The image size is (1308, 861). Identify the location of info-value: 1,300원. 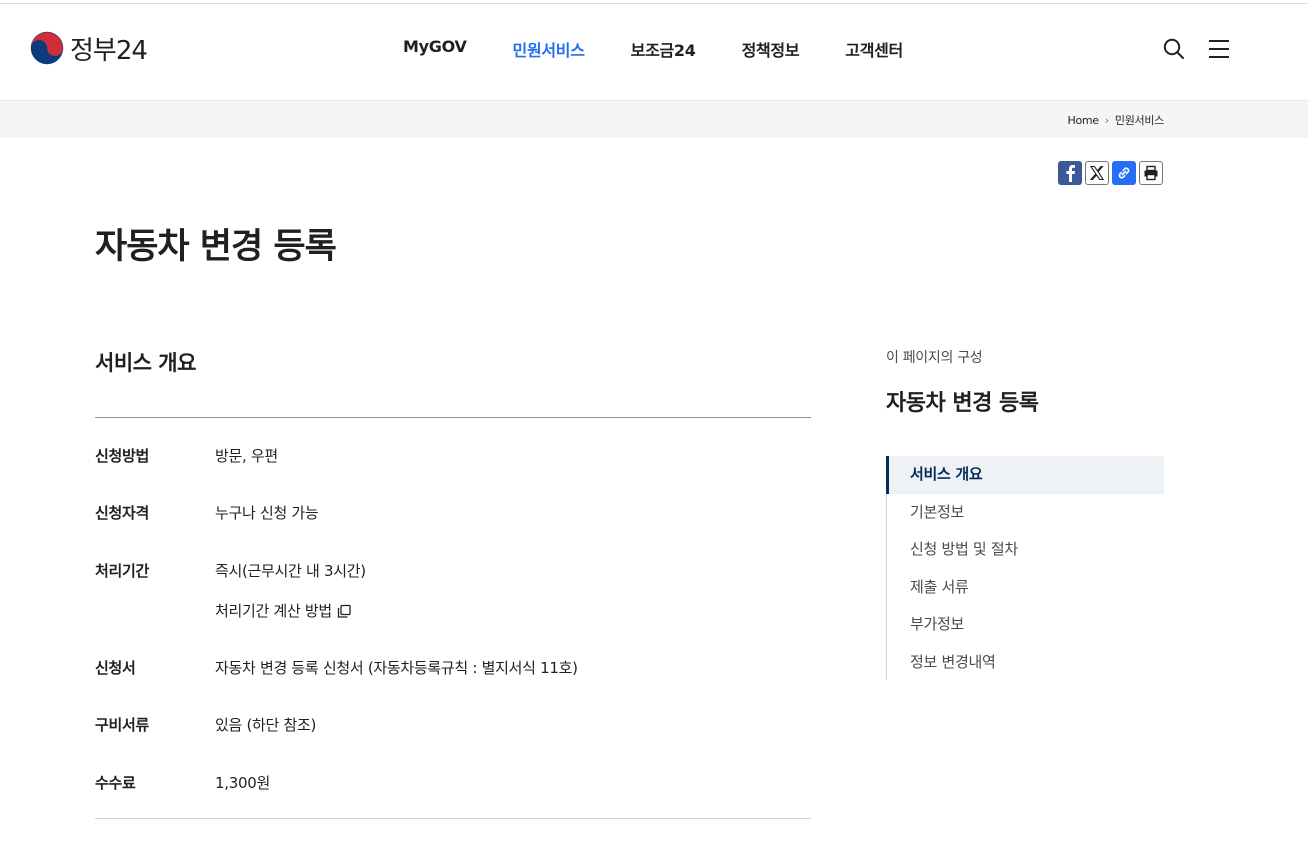
(242, 783).